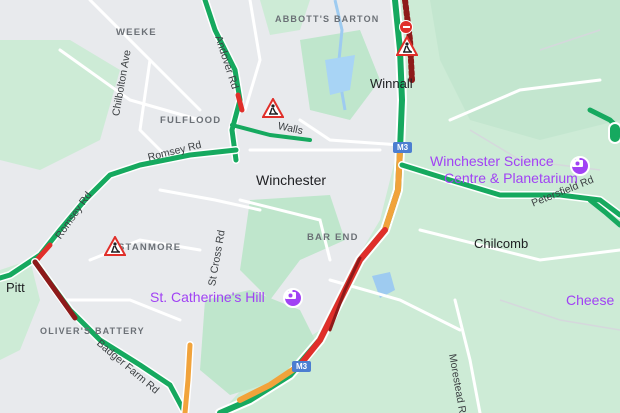 This screenshot has height=413, width=620. I want to click on poi-label-st-catherines-hill: St. Catherine's Hill, so click(207, 297).